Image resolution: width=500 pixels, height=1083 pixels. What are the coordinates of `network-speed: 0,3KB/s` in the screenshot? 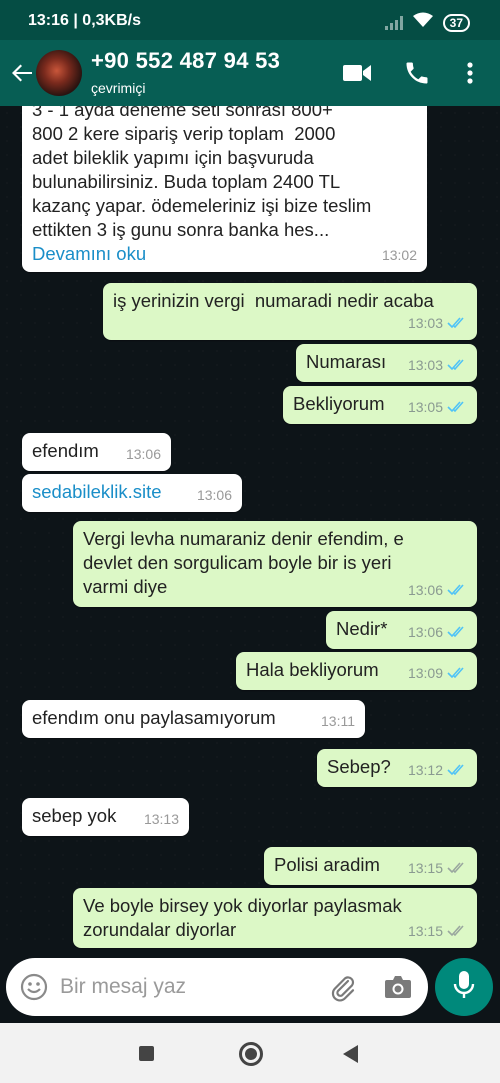 It's located at (111, 20).